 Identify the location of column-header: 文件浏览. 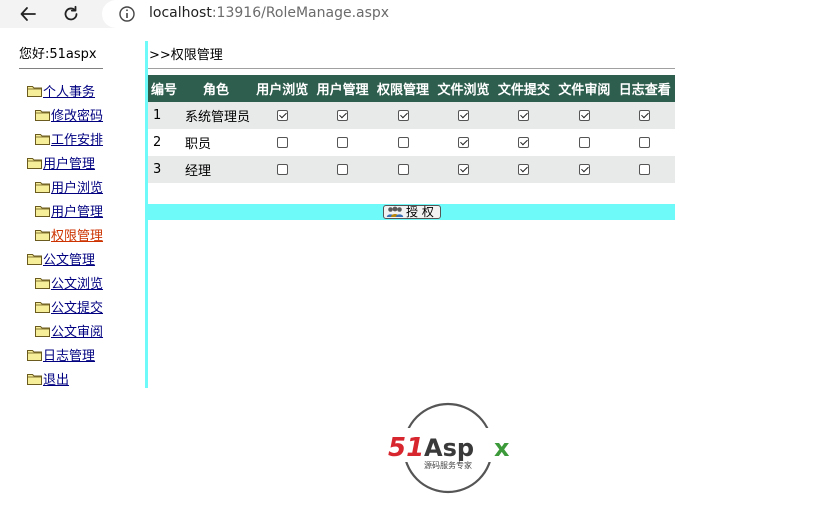
(463, 88).